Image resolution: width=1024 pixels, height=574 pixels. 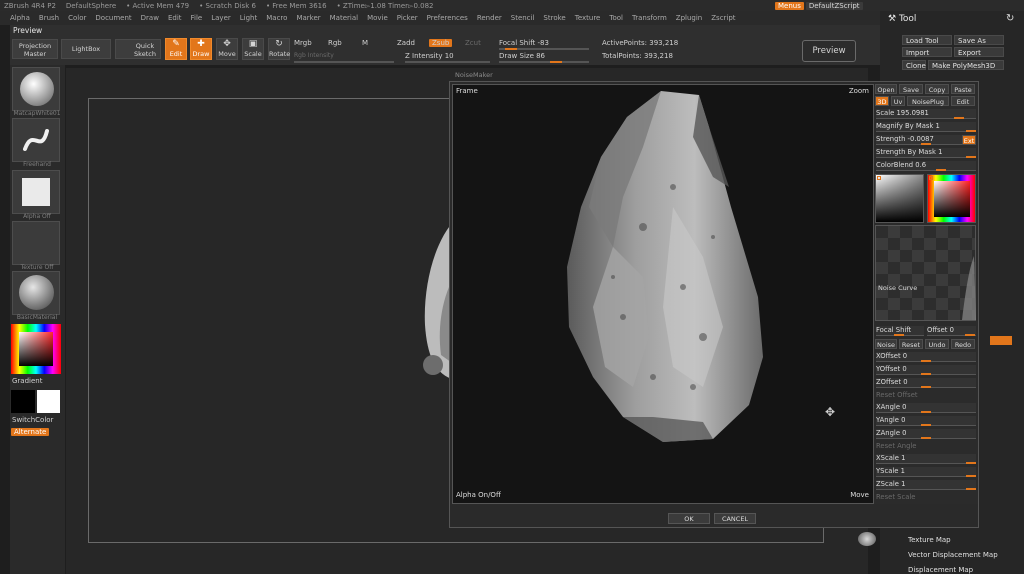 What do you see at coordinates (36, 243) in the screenshot?
I see `texture-thumbnail` at bounding box center [36, 243].